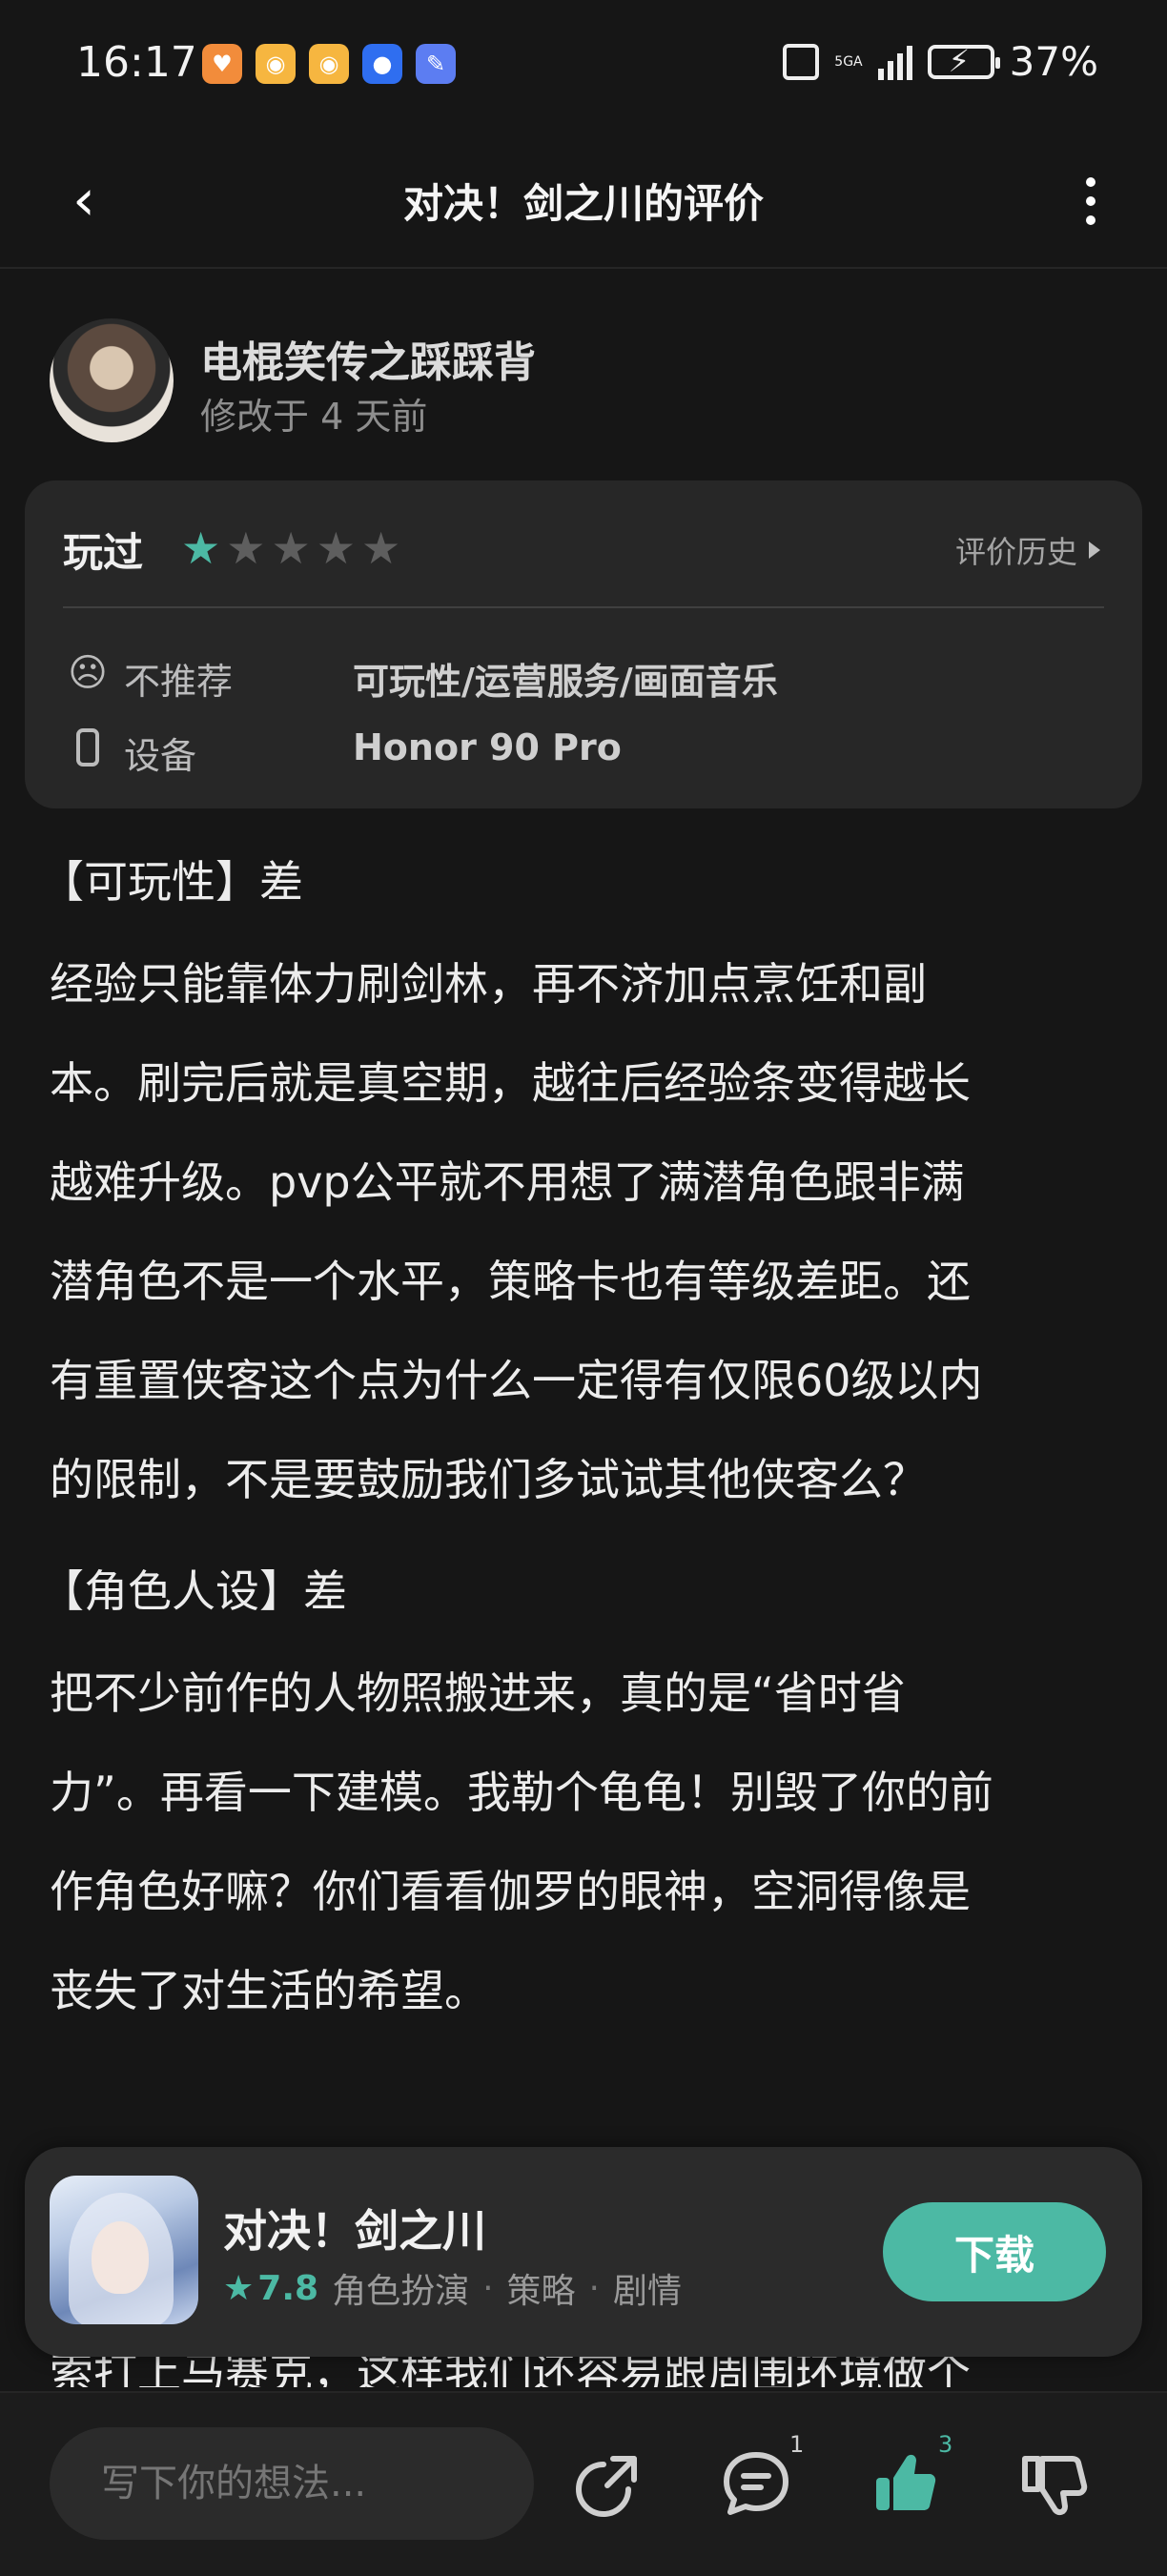 The height and width of the screenshot is (2576, 1167). Describe the element at coordinates (136, 62) in the screenshot. I see `status-time: 16:17` at that location.